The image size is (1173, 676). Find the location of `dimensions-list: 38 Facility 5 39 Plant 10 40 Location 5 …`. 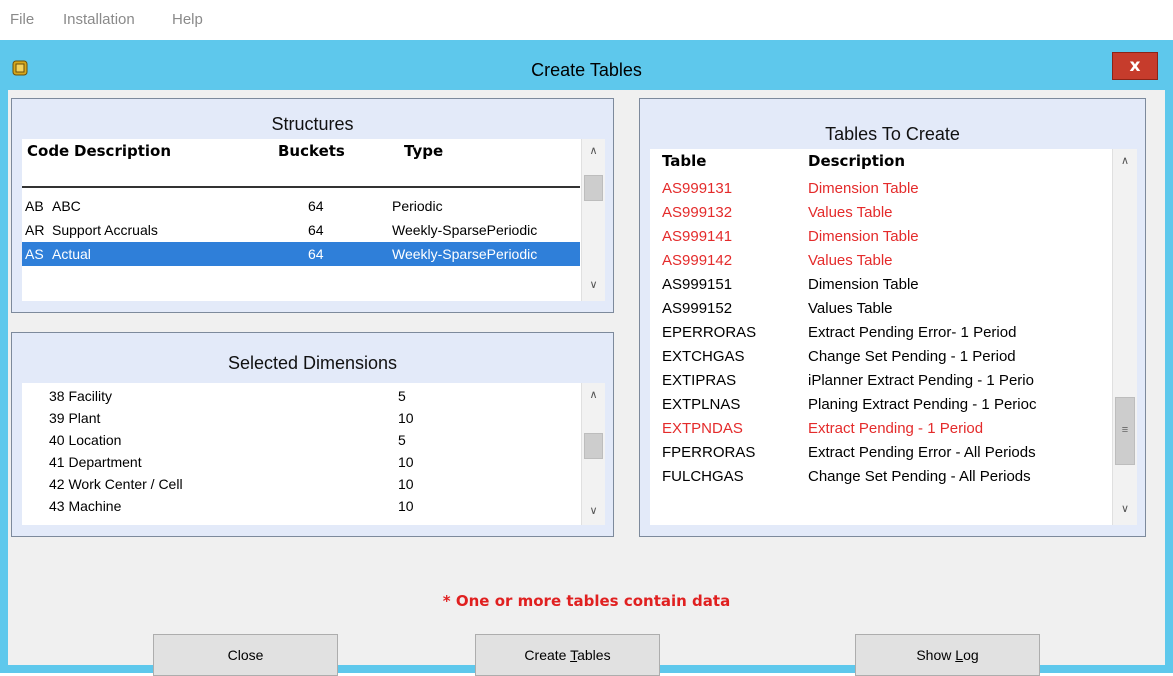

dimensions-list: 38 Facility 5 39 Plant 10 40 Location 5 … is located at coordinates (313, 454).